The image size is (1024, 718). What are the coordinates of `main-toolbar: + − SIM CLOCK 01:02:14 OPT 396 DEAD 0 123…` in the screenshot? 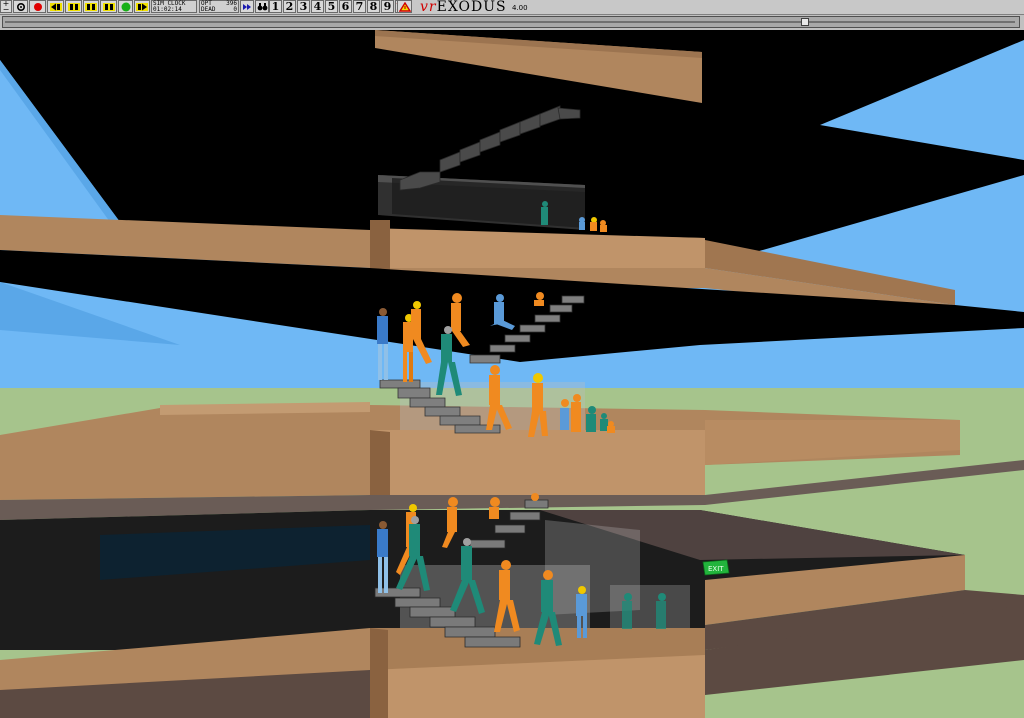 It's located at (512, 7).